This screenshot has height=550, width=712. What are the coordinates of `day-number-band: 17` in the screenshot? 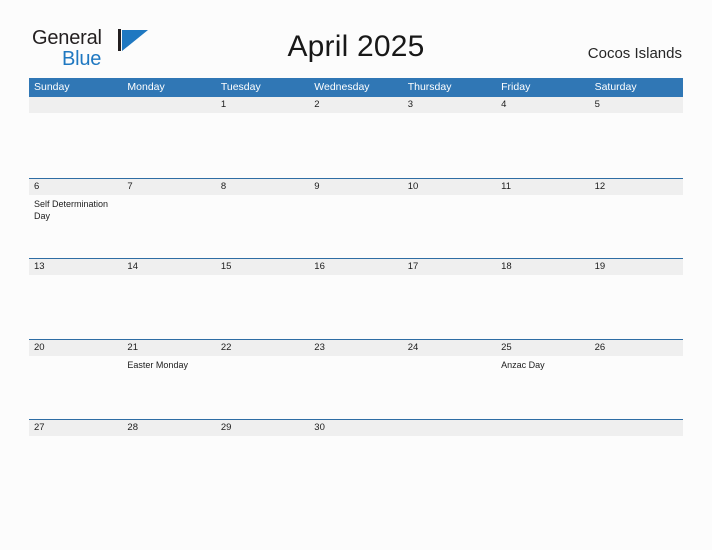 It's located at (449, 267).